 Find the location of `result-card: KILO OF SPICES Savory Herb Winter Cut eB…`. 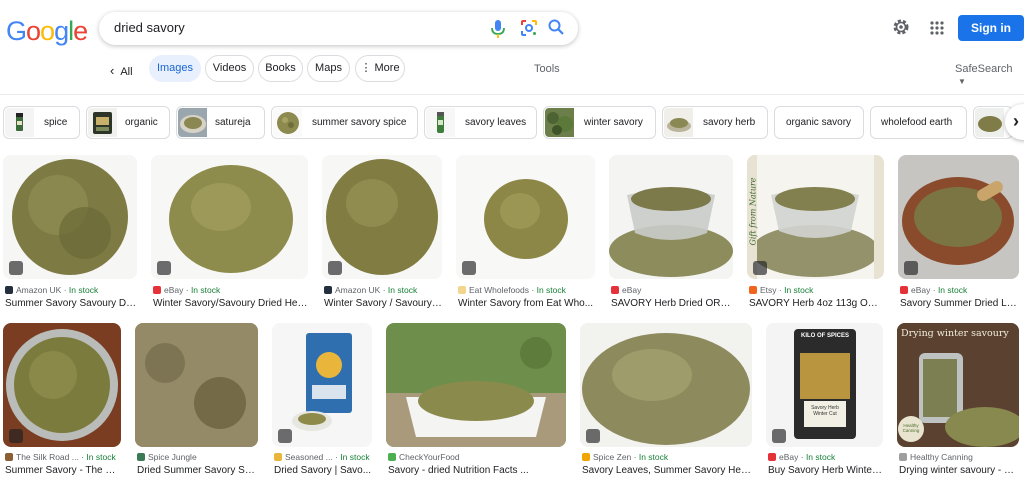

result-card: KILO OF SPICES Savory Herb Winter Cut eB… is located at coordinates (824, 402).